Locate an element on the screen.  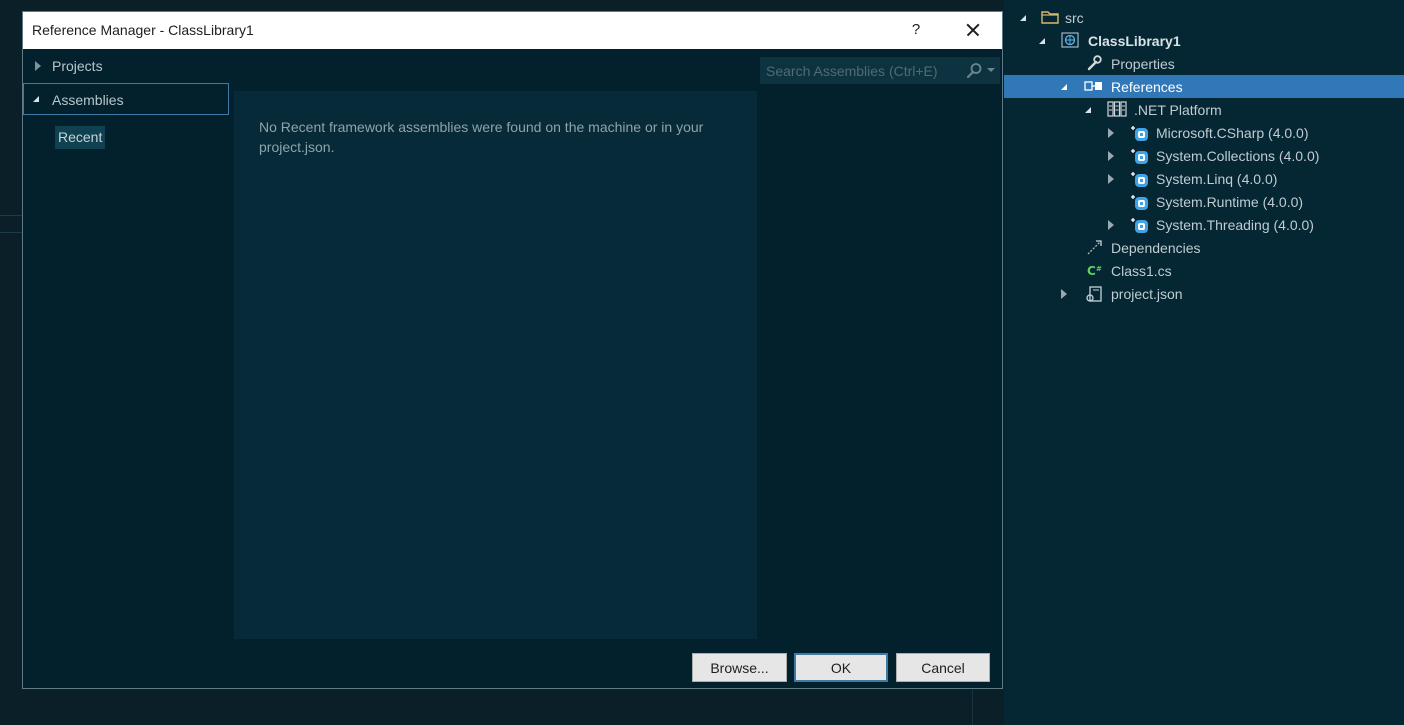
tree-item-label: System.Collections (4.0.0) is located at coordinates (1238, 155).